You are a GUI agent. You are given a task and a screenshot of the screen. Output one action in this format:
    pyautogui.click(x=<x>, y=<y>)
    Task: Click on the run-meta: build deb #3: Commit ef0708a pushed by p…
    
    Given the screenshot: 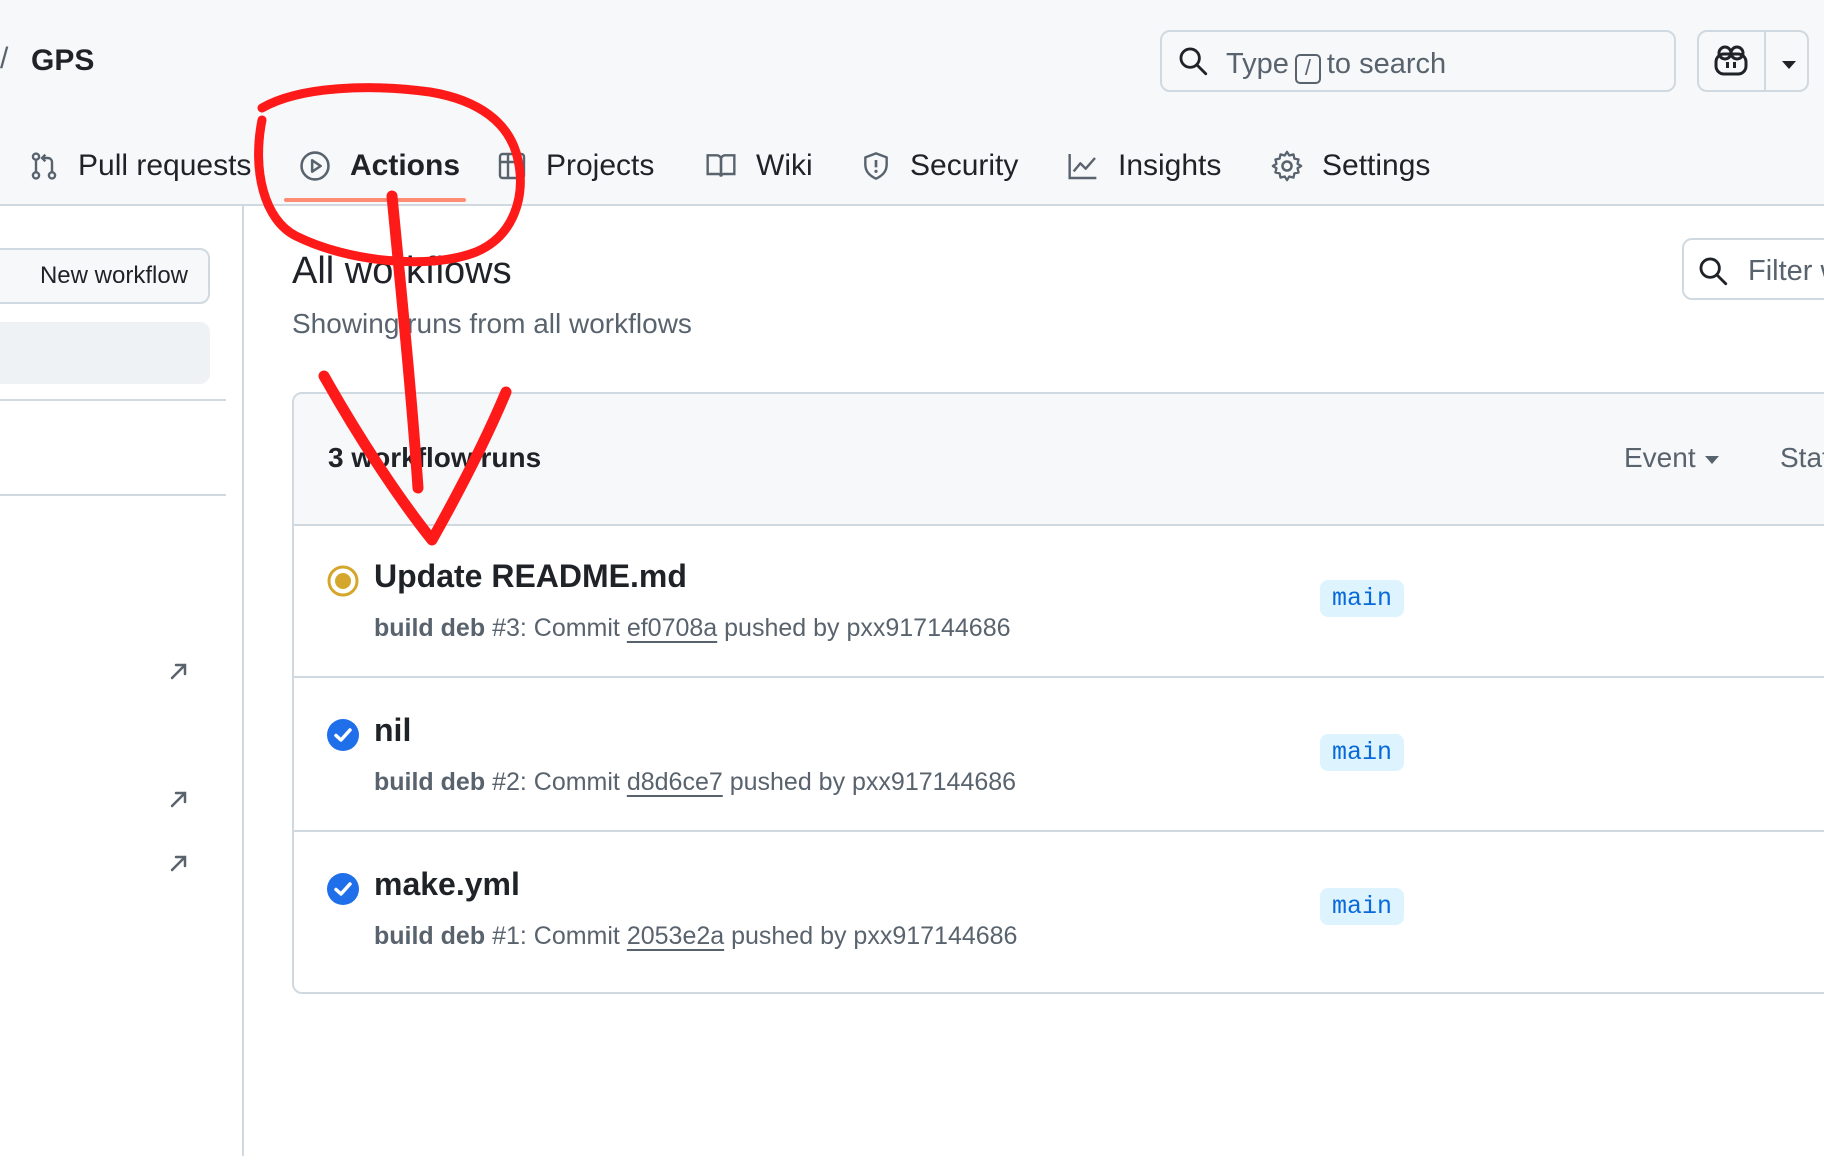 What is the action you would take?
    pyautogui.click(x=692, y=628)
    